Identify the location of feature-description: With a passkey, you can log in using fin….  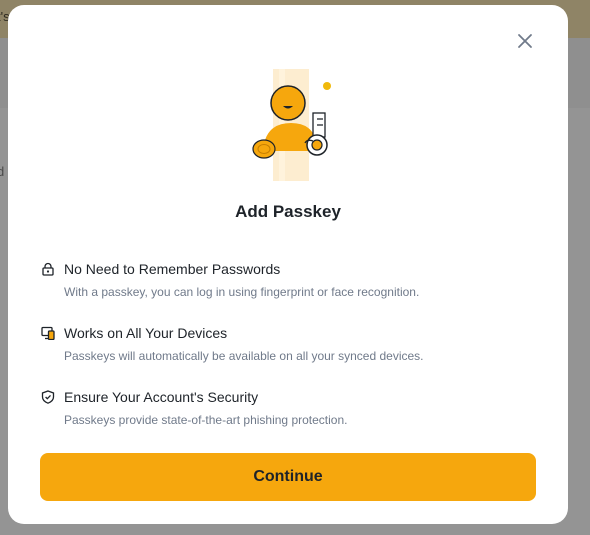
(242, 292).